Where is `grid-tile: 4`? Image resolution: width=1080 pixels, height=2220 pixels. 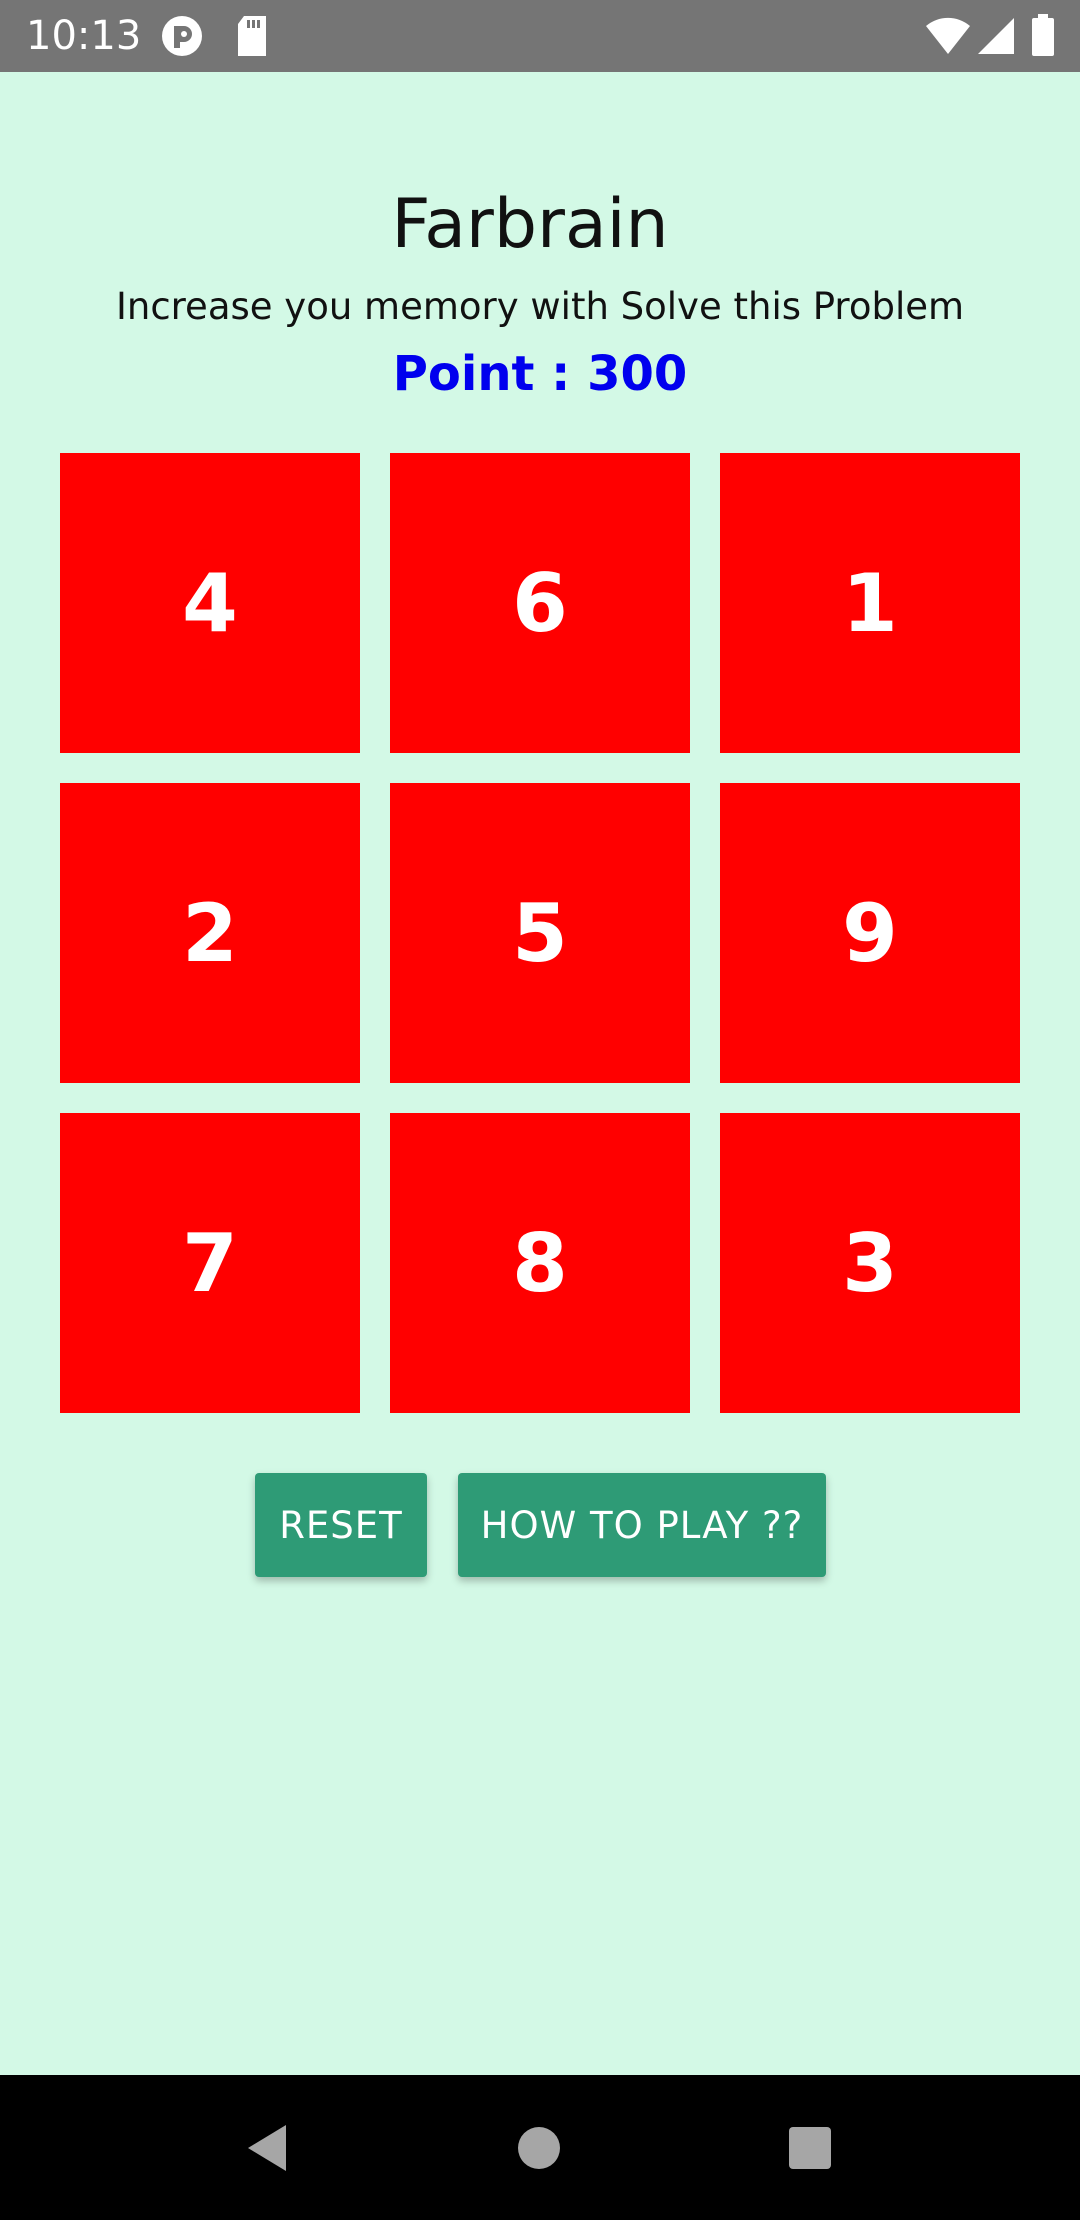 grid-tile: 4 is located at coordinates (210, 603).